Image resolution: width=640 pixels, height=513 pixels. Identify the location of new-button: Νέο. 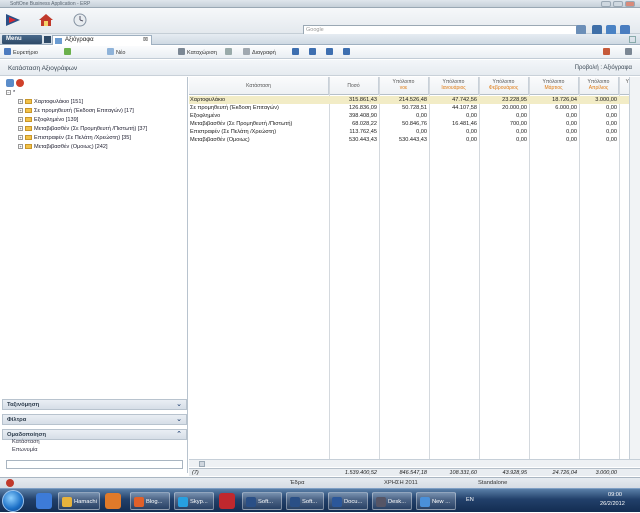
(116, 52).